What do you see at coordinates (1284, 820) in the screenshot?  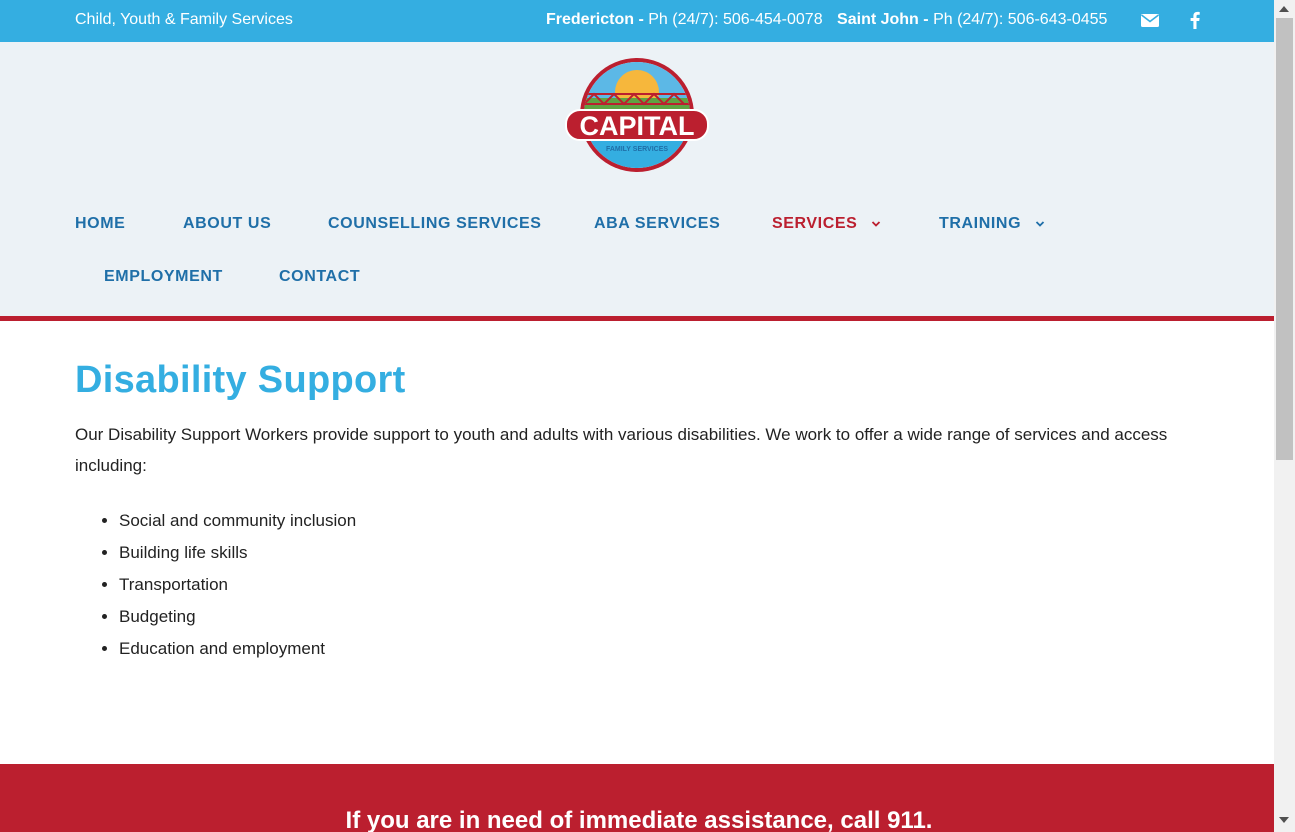 I see `scroll-down-arrow-icon` at bounding box center [1284, 820].